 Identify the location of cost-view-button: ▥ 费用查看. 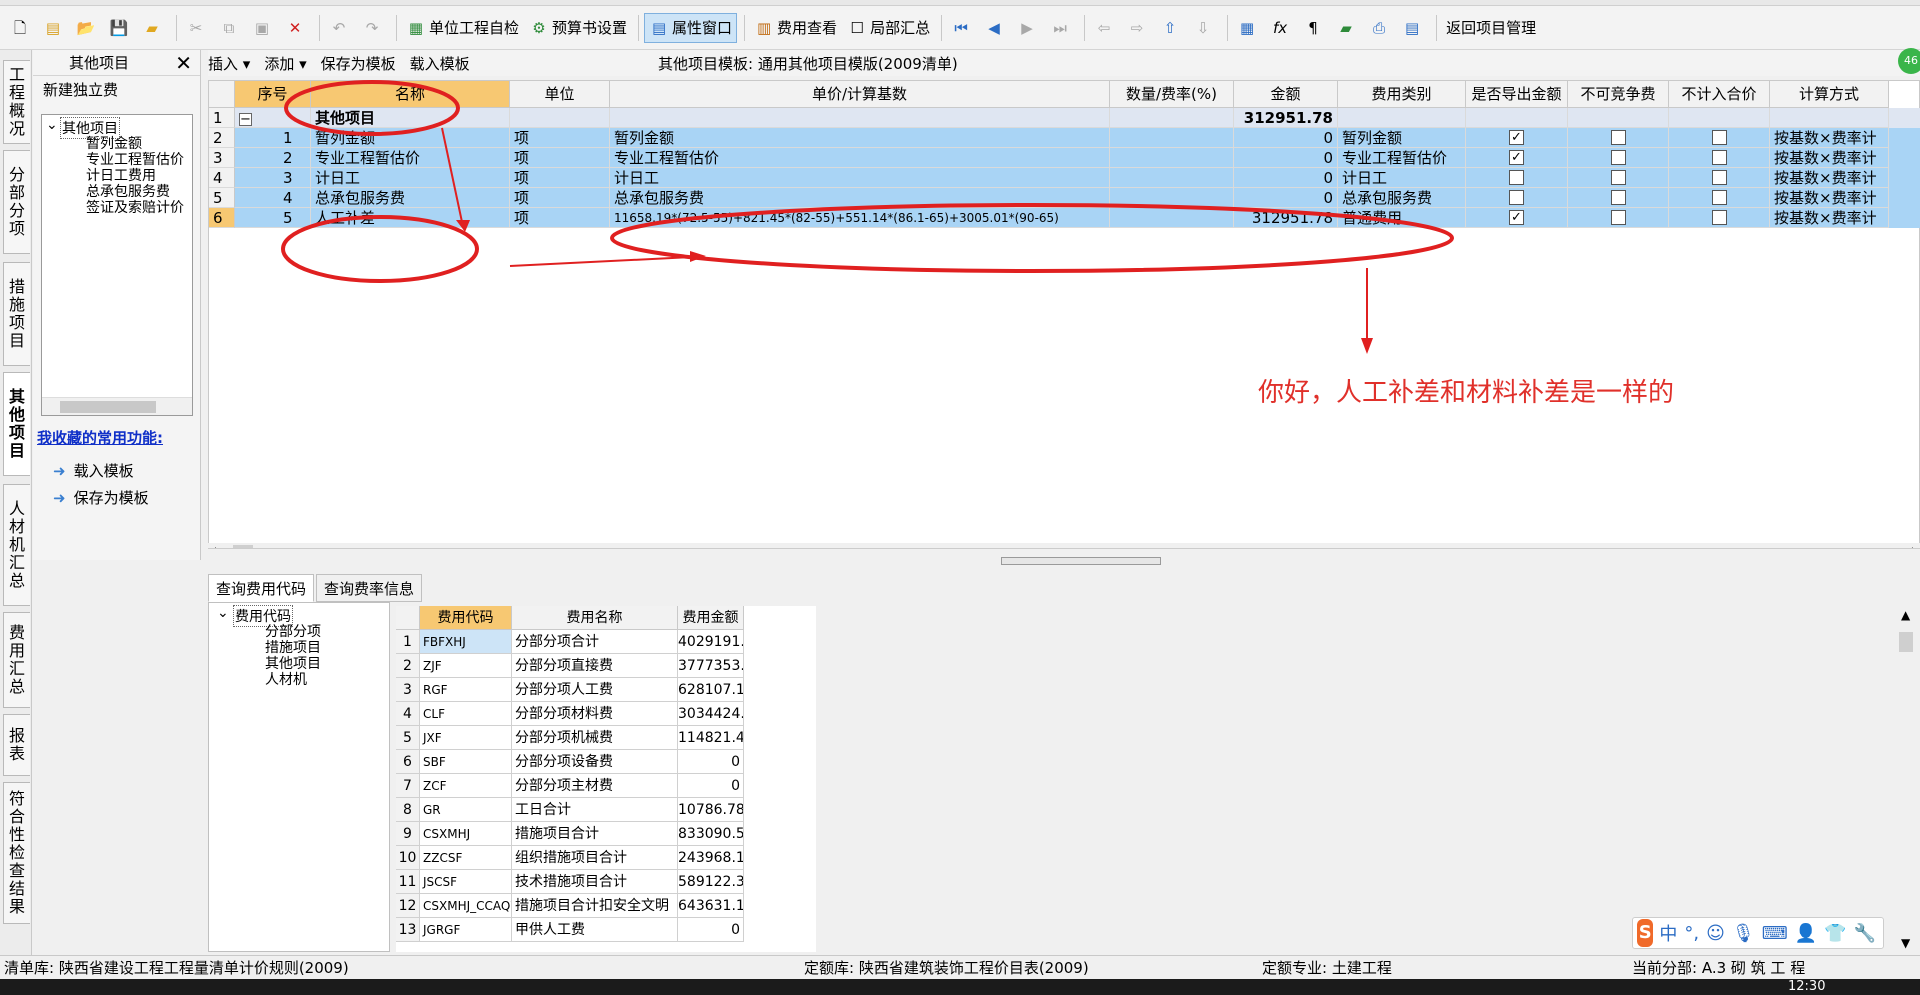
(795, 28).